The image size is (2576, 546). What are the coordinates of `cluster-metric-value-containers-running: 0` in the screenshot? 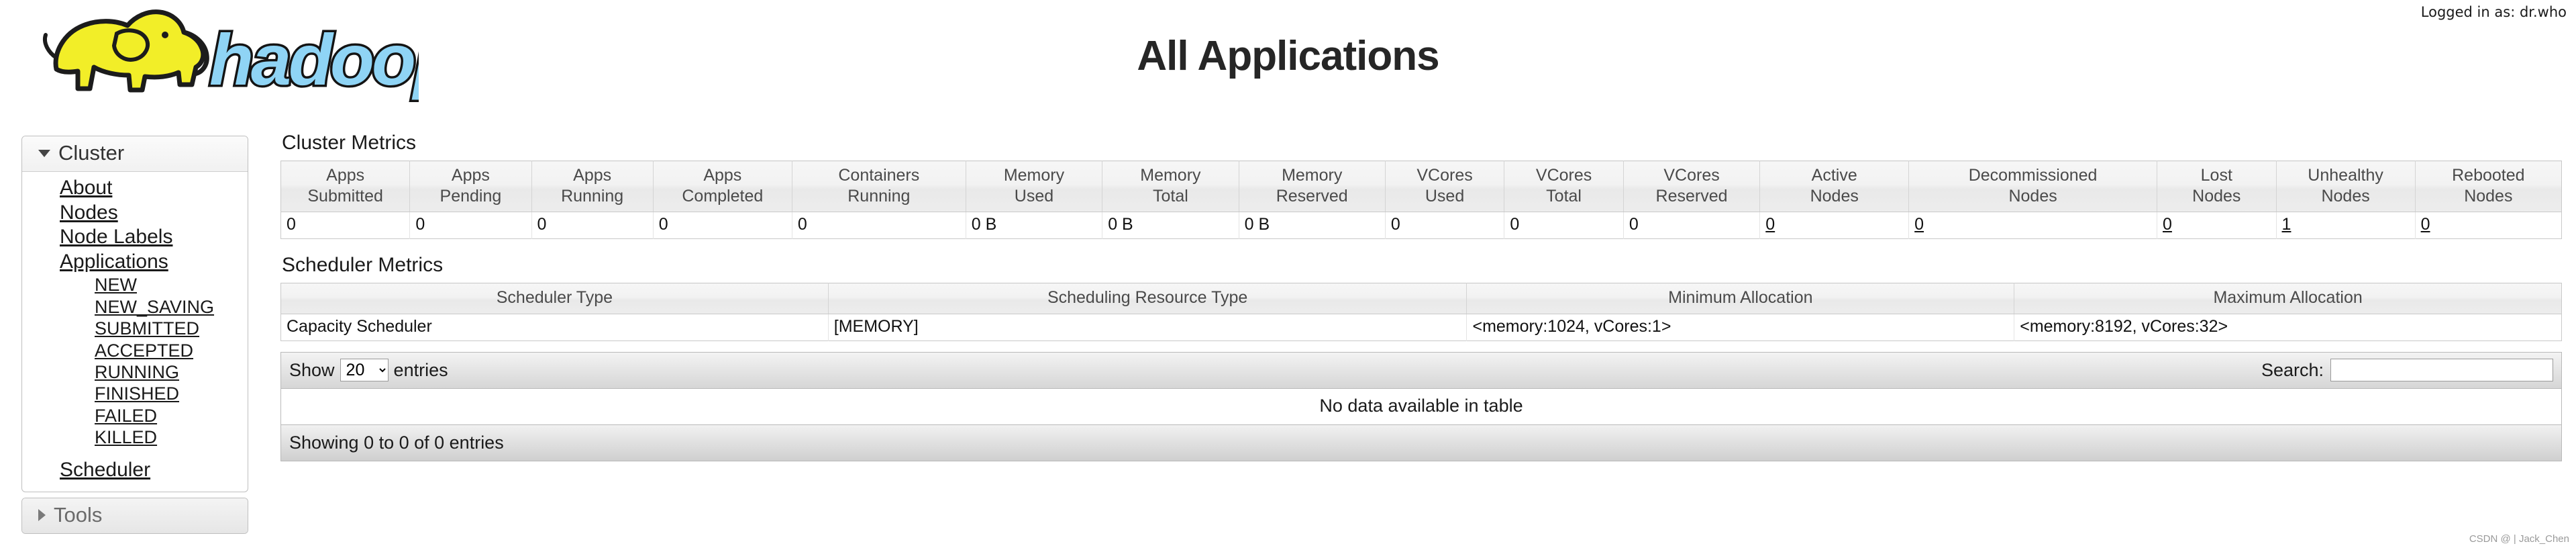 It's located at (879, 226).